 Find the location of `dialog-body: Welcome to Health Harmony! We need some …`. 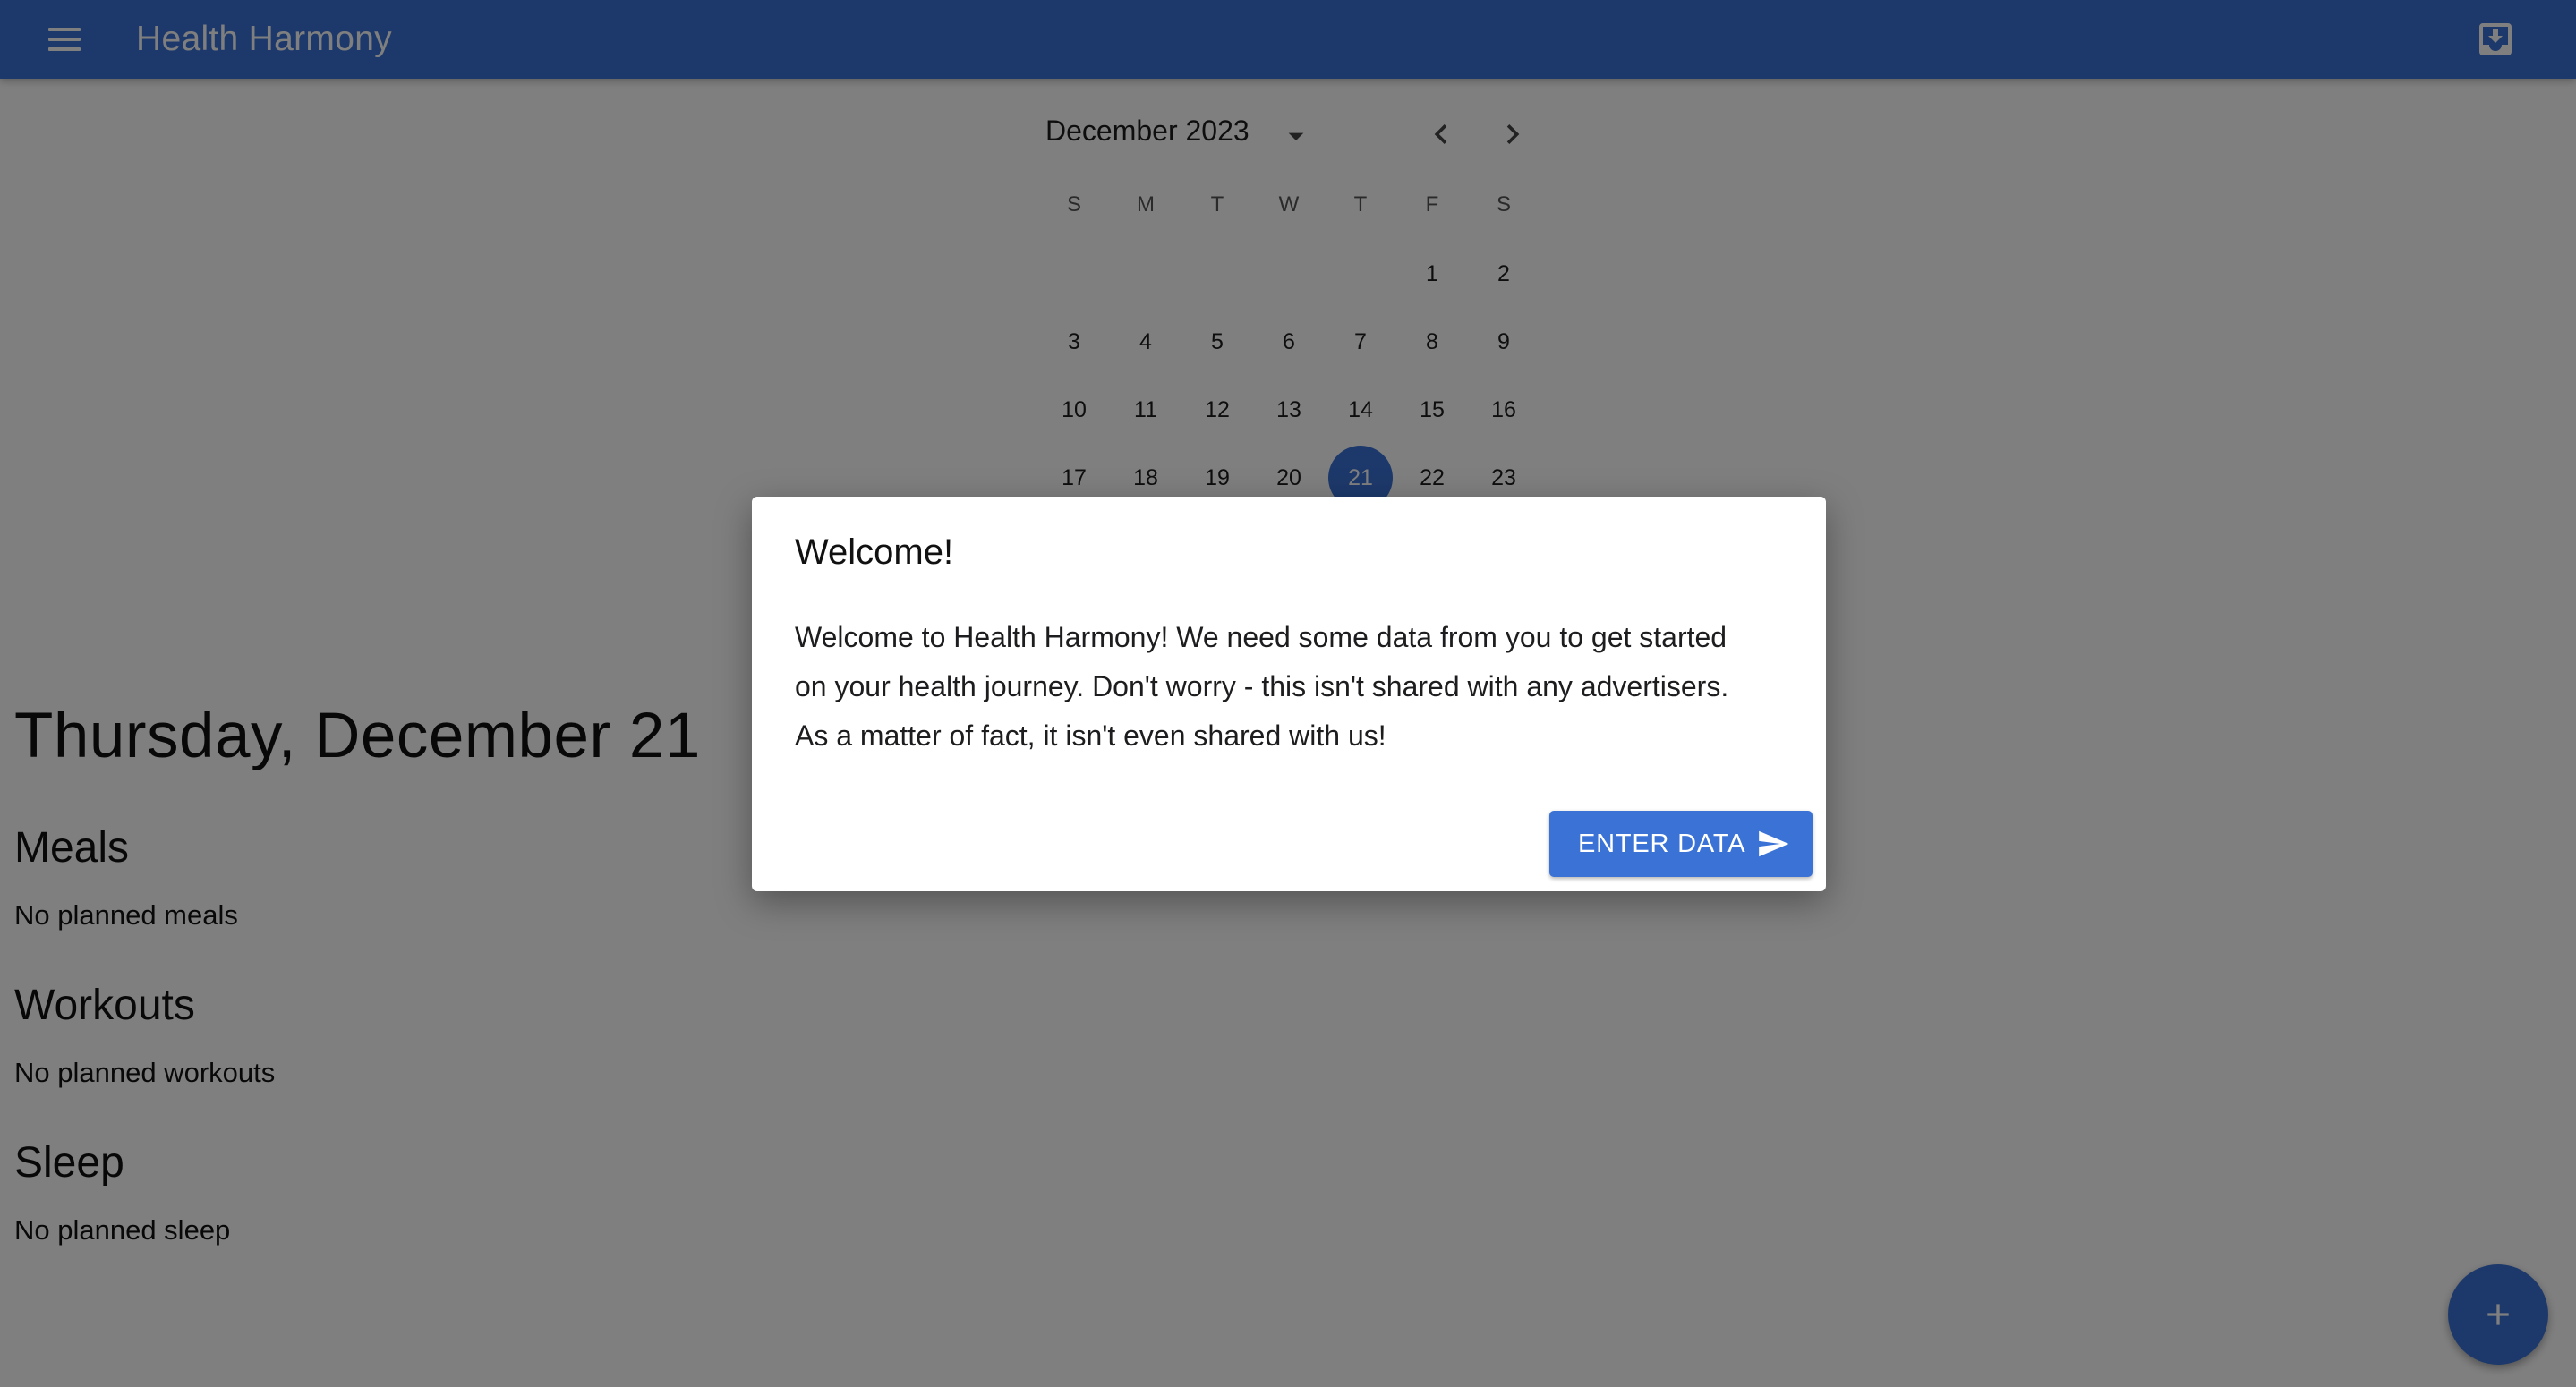

dialog-body: Welcome to Health Harmony! We need some … is located at coordinates (1291, 687).